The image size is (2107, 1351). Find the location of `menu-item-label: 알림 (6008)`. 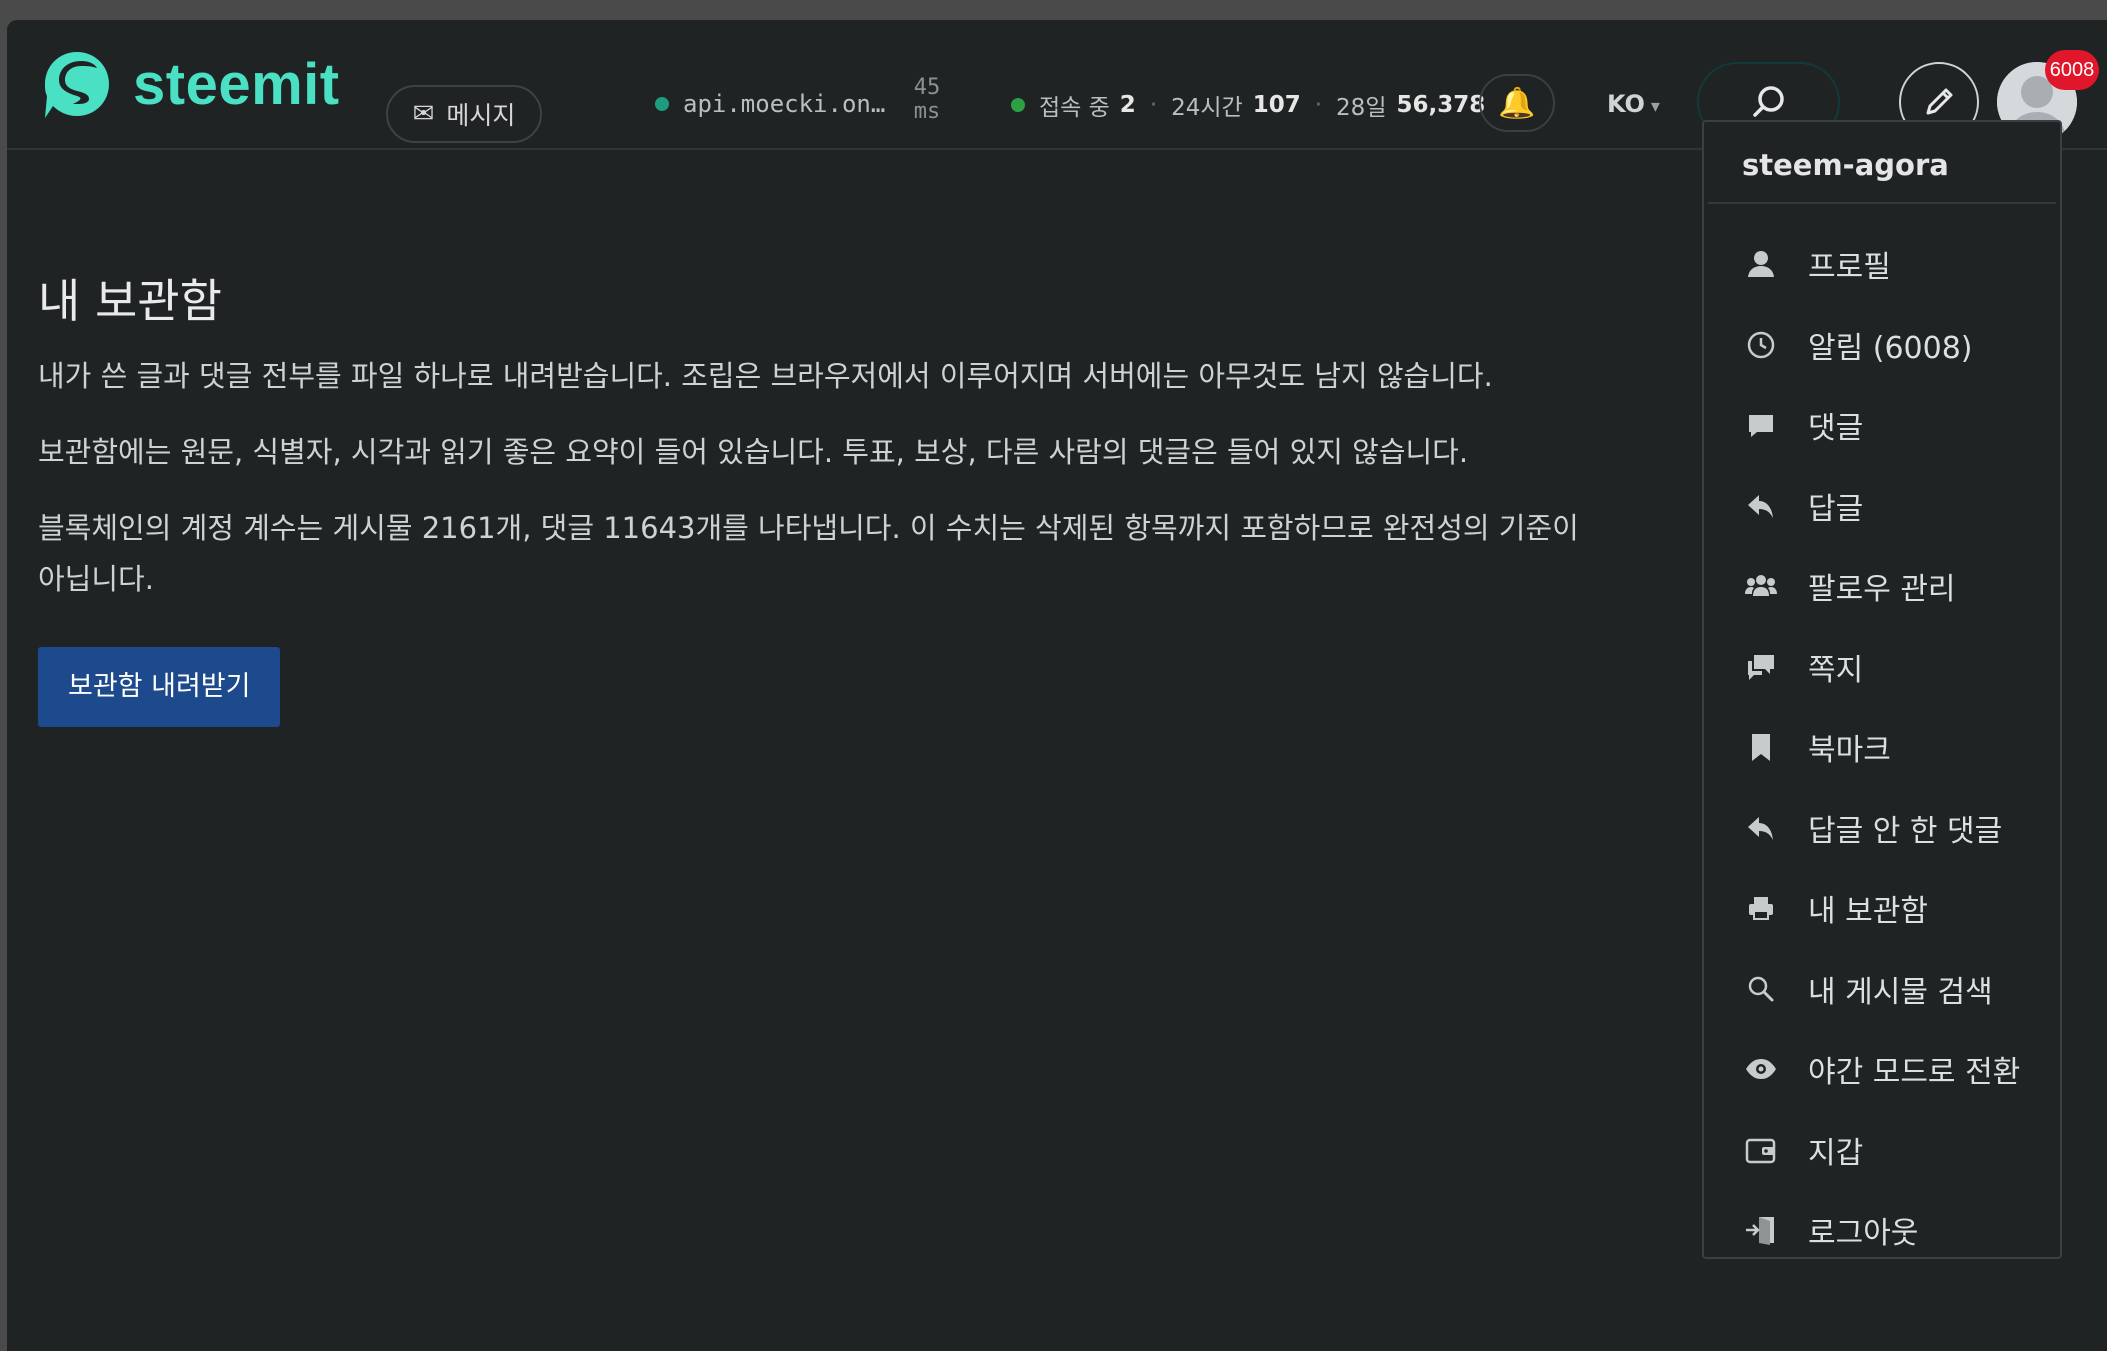

menu-item-label: 알림 (6008) is located at coordinates (1890, 348).